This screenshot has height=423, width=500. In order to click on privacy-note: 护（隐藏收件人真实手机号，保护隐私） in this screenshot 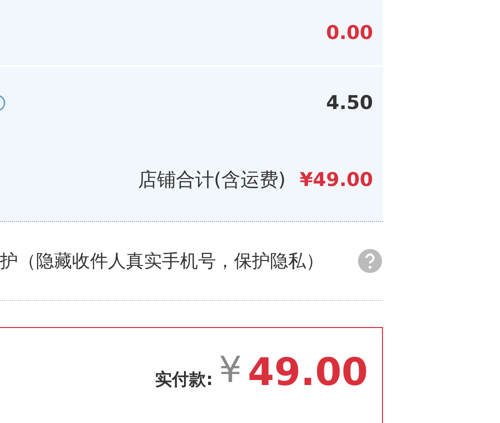, I will do `click(162, 261)`.